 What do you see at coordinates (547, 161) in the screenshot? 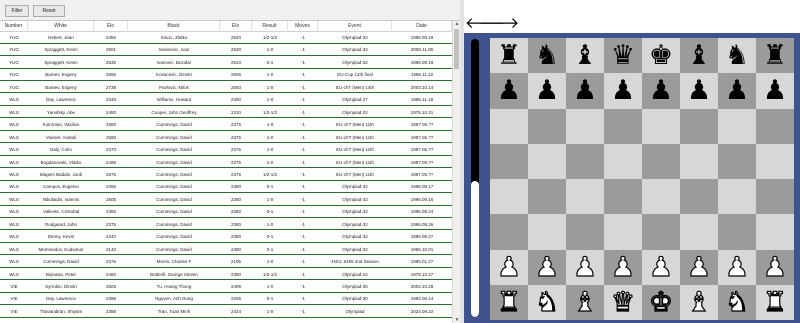
I see `square-b5` at bounding box center [547, 161].